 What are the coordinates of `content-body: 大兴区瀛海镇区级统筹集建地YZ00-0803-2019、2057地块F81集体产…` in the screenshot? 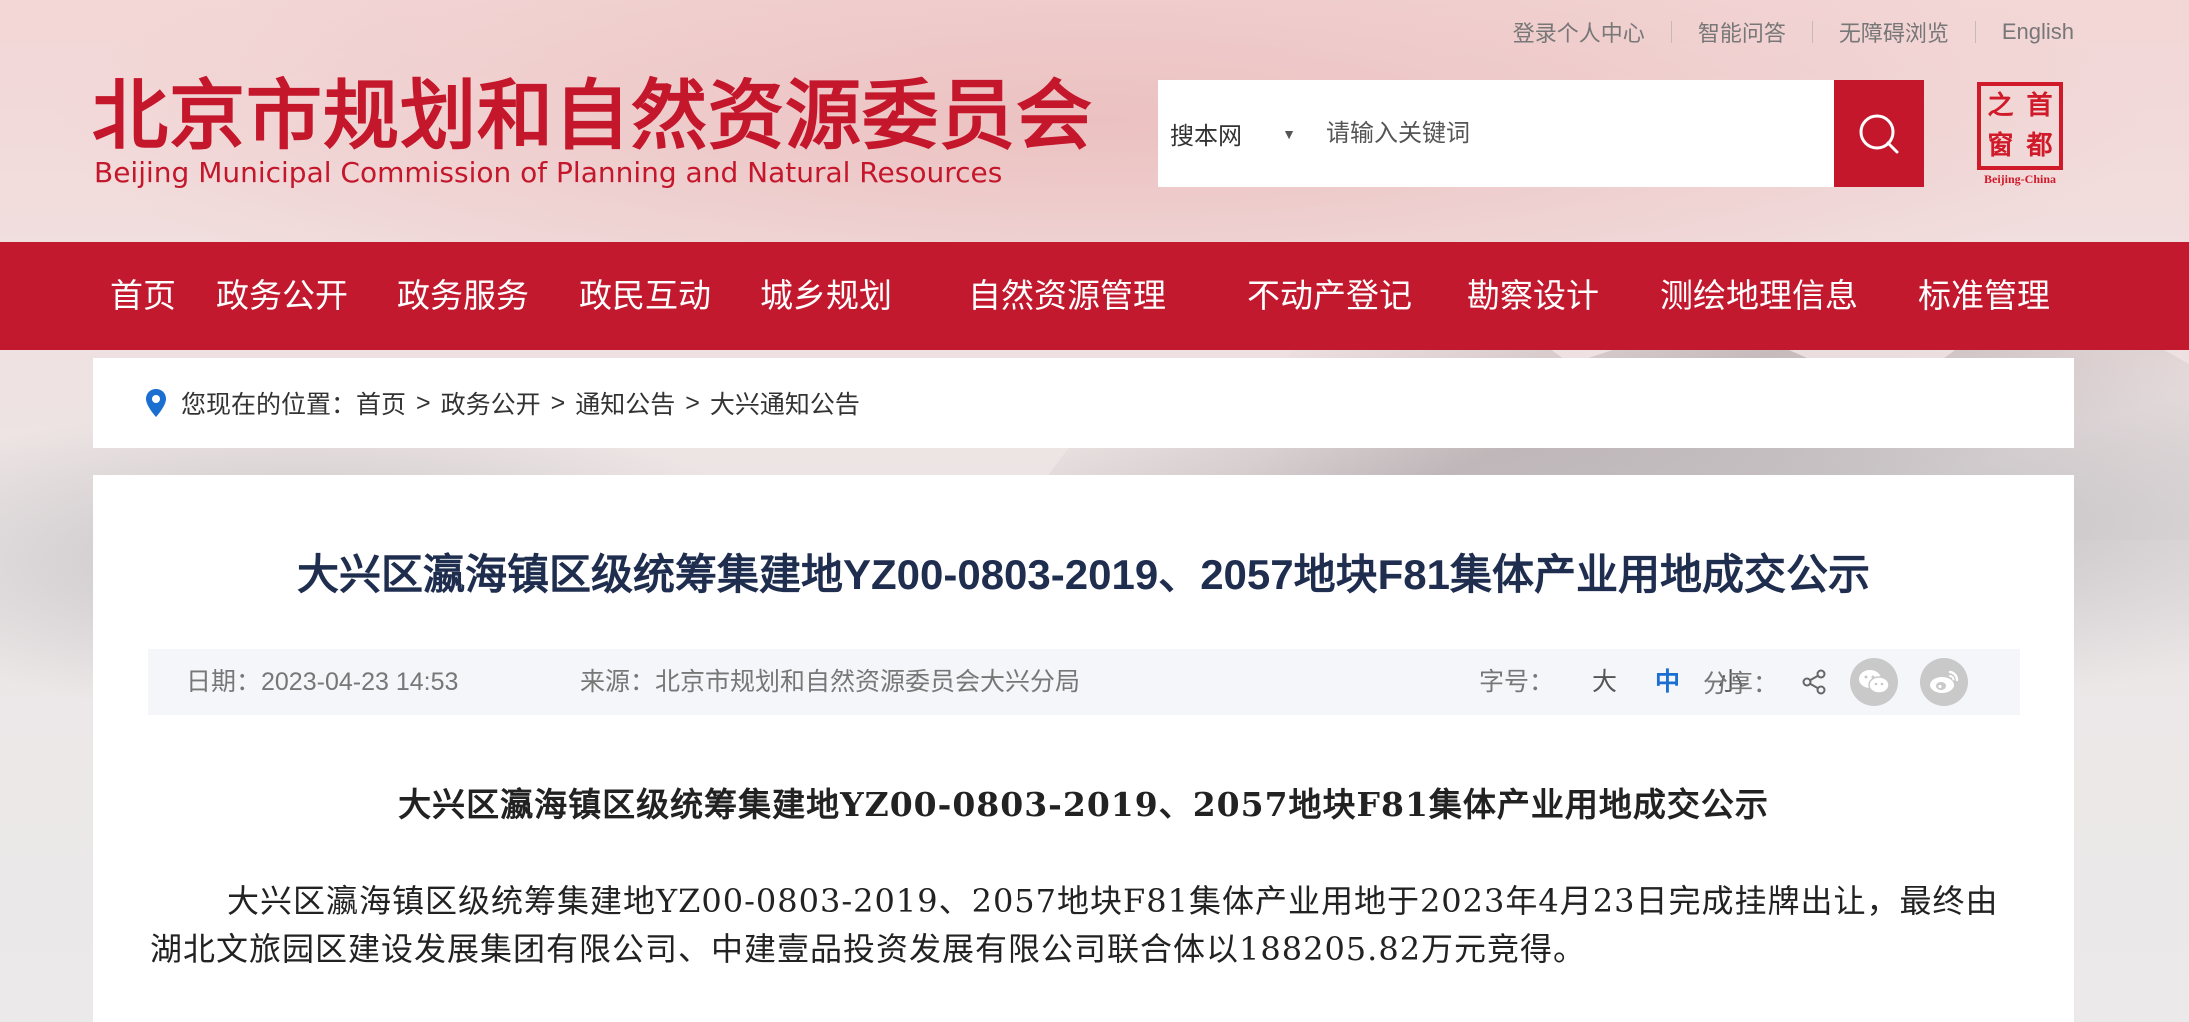 It's located at (1074, 925).